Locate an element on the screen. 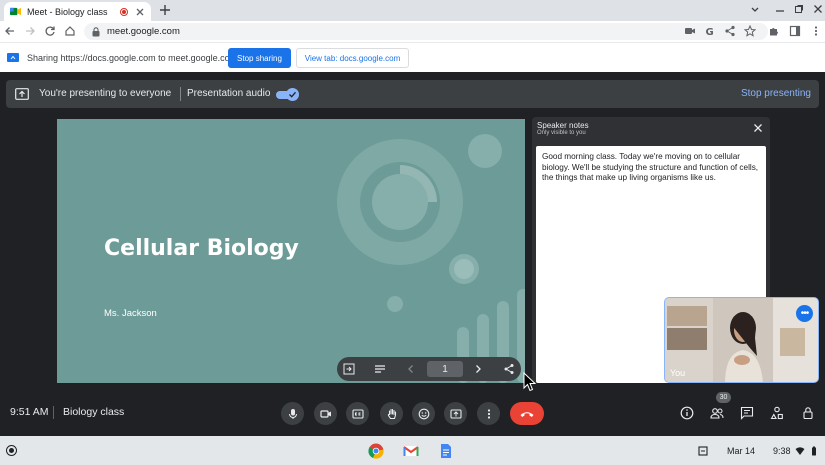  microphone-icon is located at coordinates (292, 413).